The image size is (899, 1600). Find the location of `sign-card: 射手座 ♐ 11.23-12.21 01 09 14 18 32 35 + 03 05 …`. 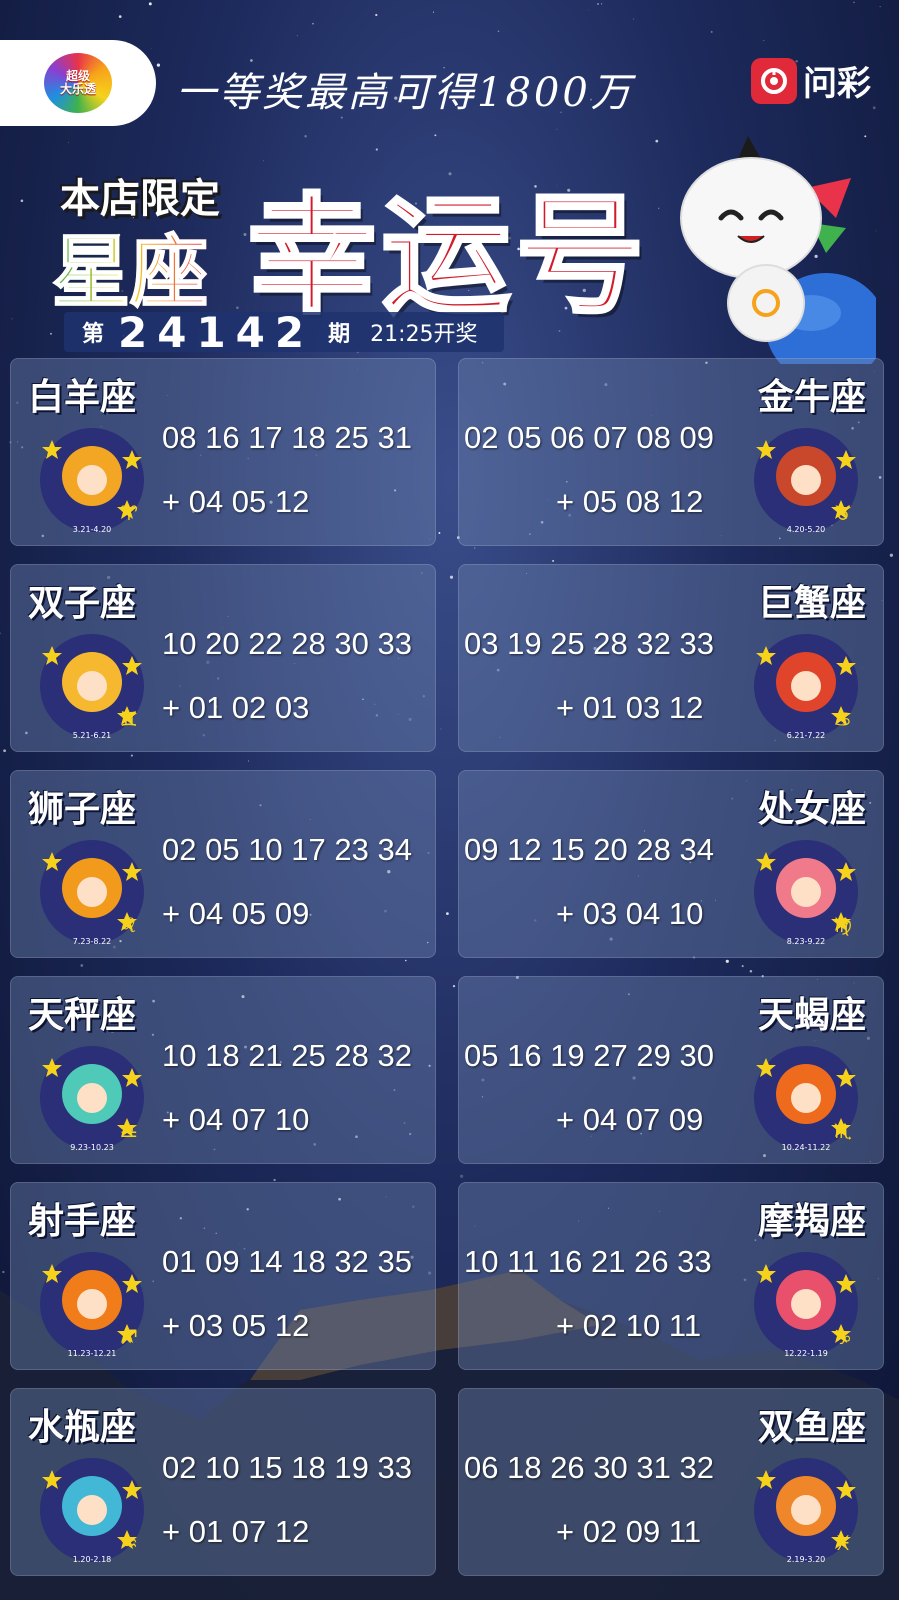

sign-card: 射手座 ♐ 11.23-12.21 01 09 14 18 32 35 + 03 05 … is located at coordinates (223, 1276).